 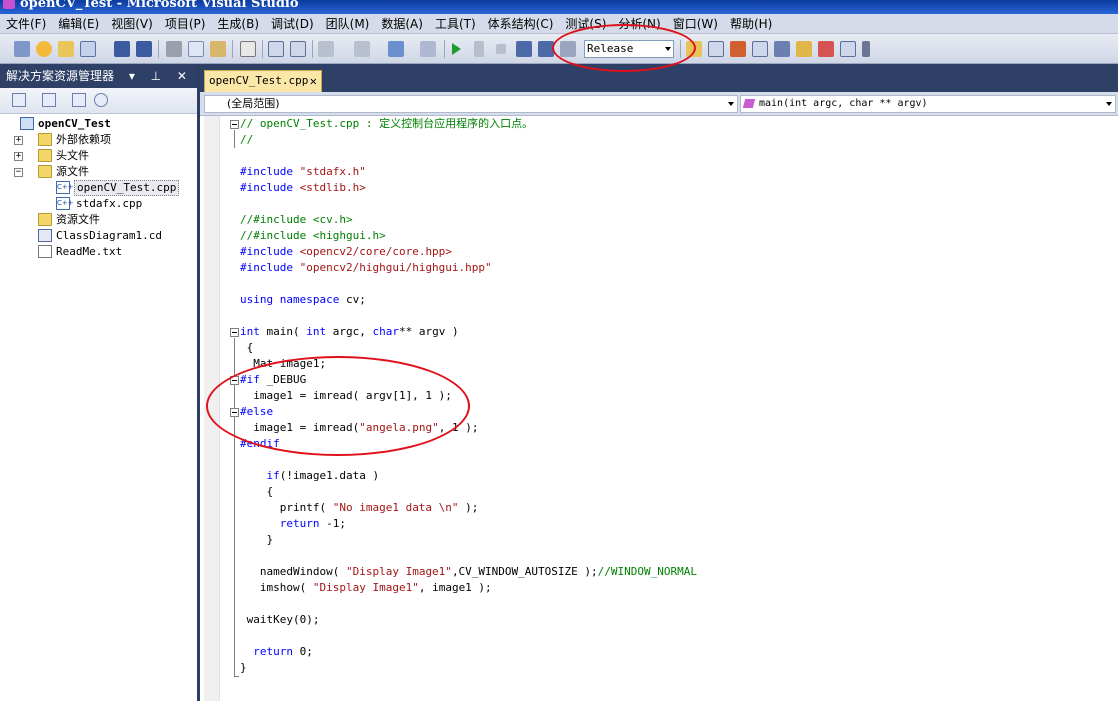 What do you see at coordinates (866, 49) in the screenshot?
I see `toolbar-options-icon` at bounding box center [866, 49].